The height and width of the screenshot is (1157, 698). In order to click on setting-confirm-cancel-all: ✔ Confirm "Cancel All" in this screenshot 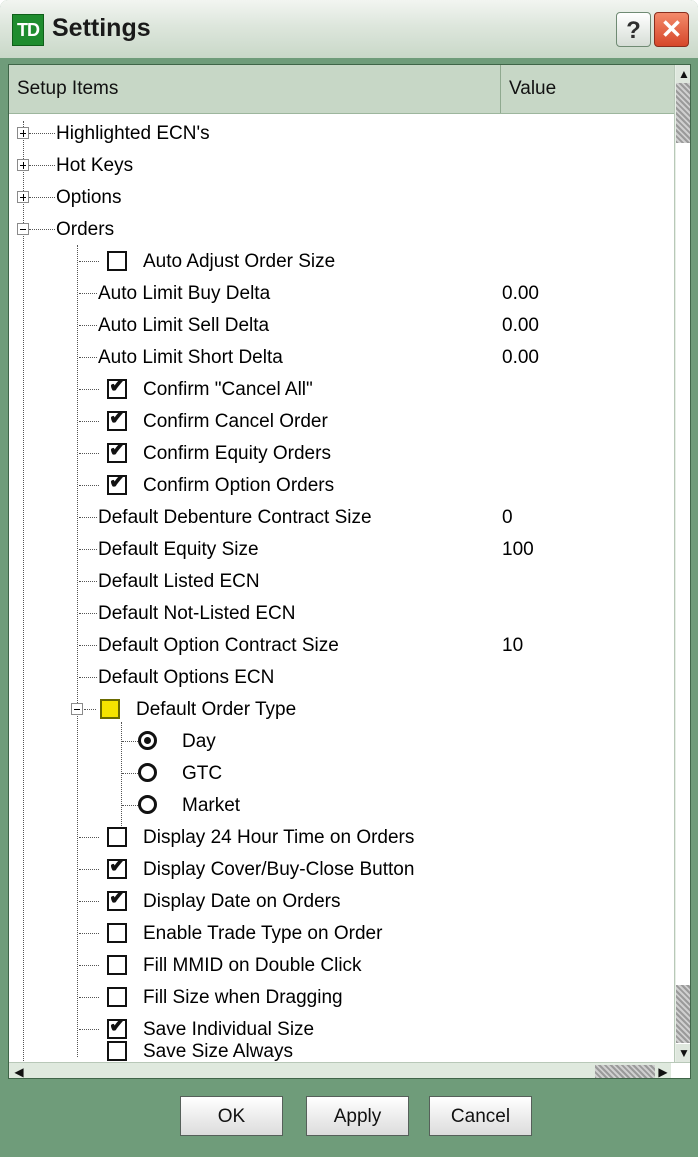, I will do `click(339, 389)`.